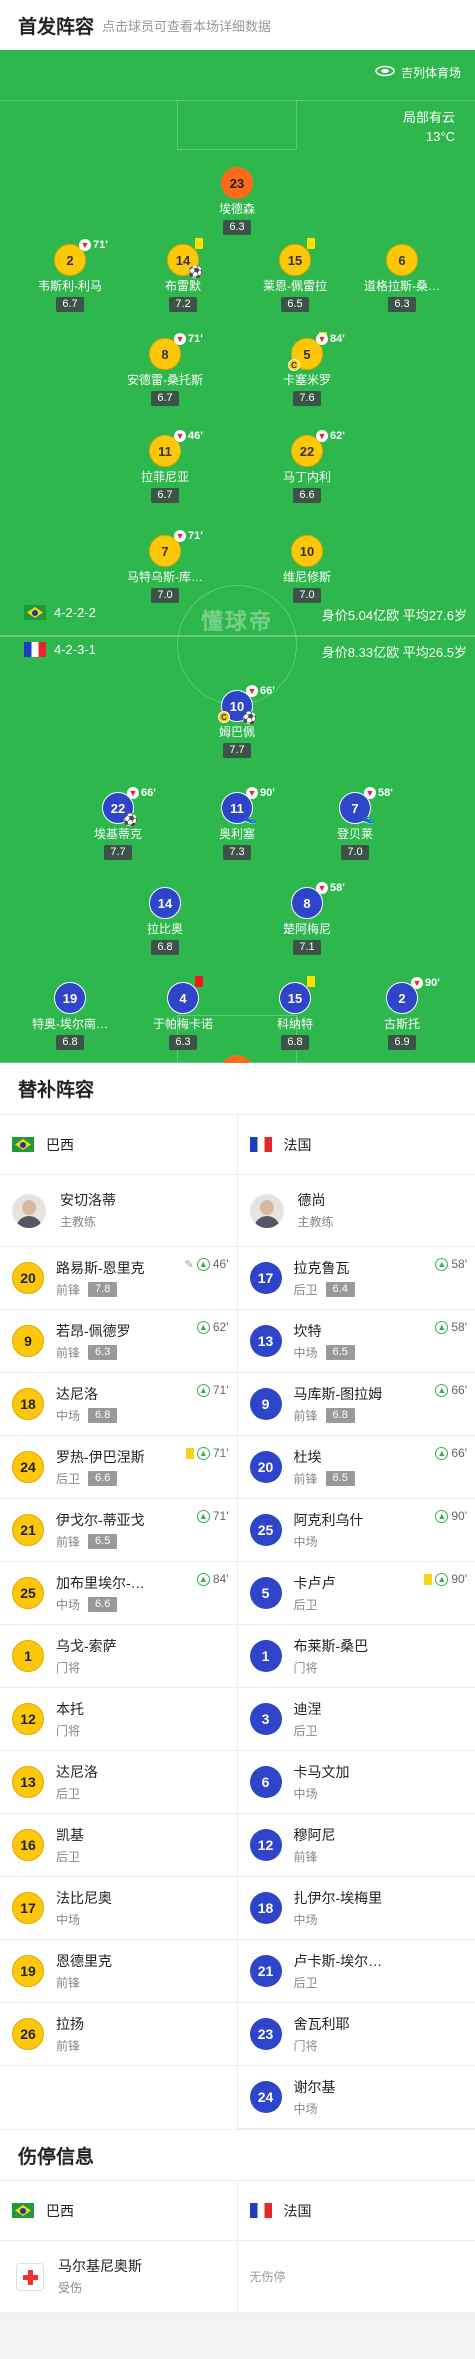 This screenshot has width=475, height=2359. What do you see at coordinates (118, 1908) in the screenshot?
I see `sub-player-row: 17 法比尼奥 中场` at bounding box center [118, 1908].